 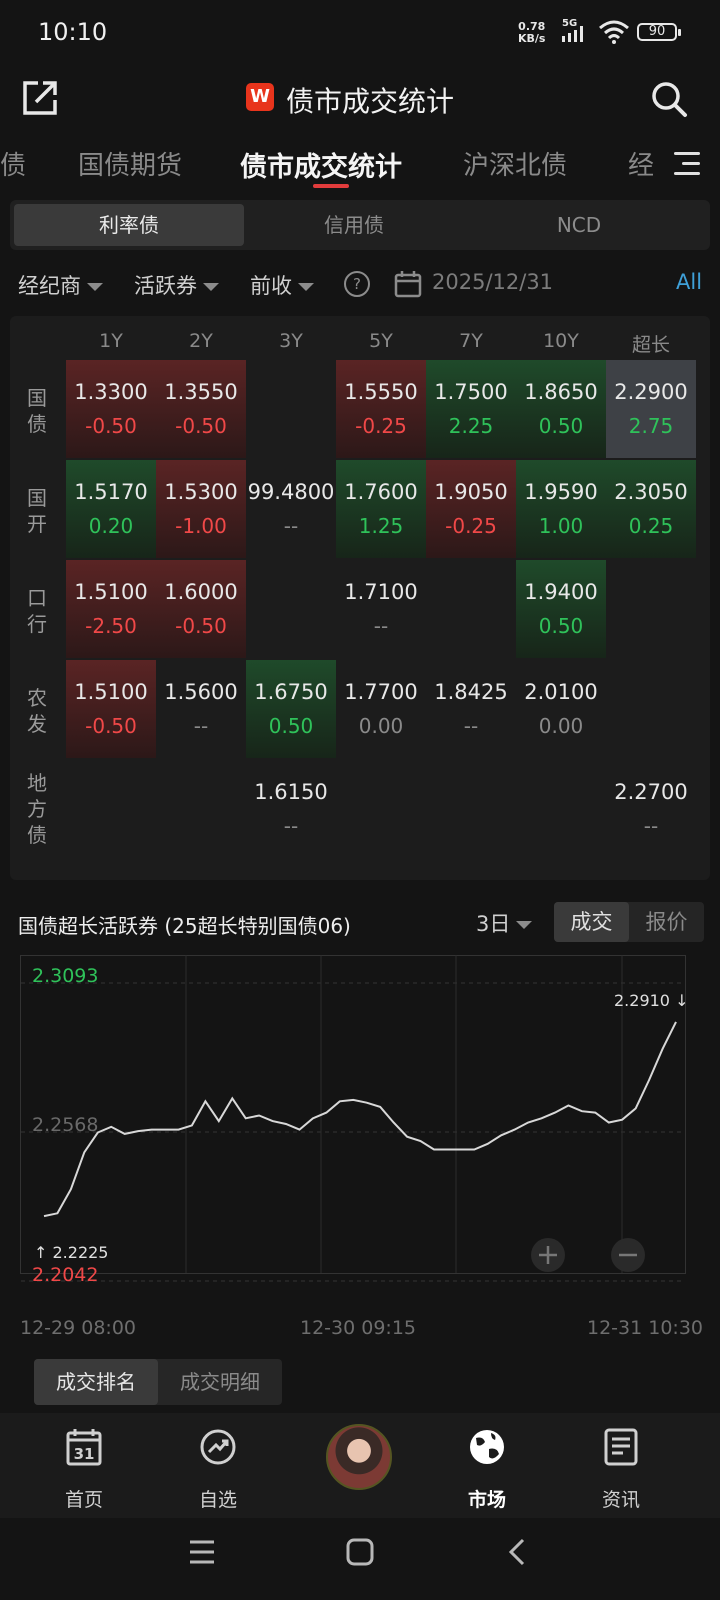 What do you see at coordinates (621, 1469) in the screenshot?
I see `nav-news: 资讯` at bounding box center [621, 1469].